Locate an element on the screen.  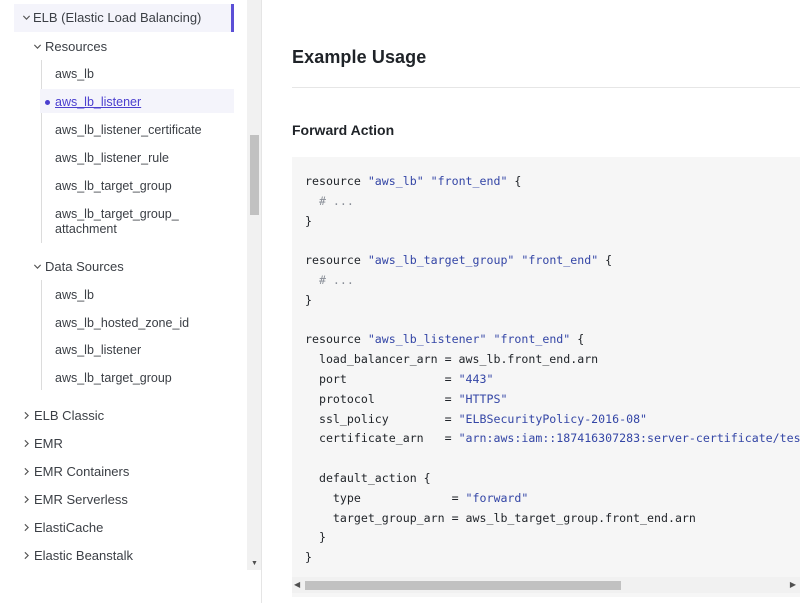
code-scrollbar-thumb is located at coordinates (463, 585).